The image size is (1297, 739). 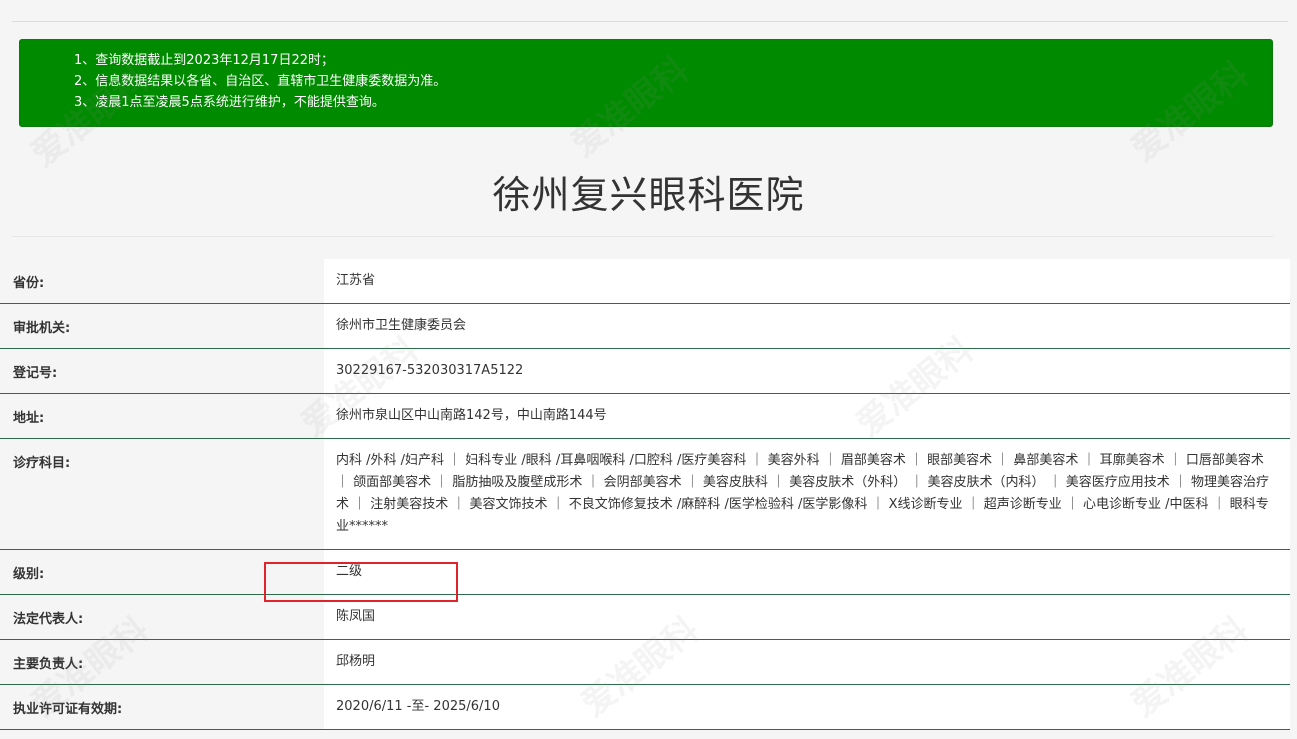 What do you see at coordinates (807, 617) in the screenshot?
I see `row-value: 陈凤国` at bounding box center [807, 617].